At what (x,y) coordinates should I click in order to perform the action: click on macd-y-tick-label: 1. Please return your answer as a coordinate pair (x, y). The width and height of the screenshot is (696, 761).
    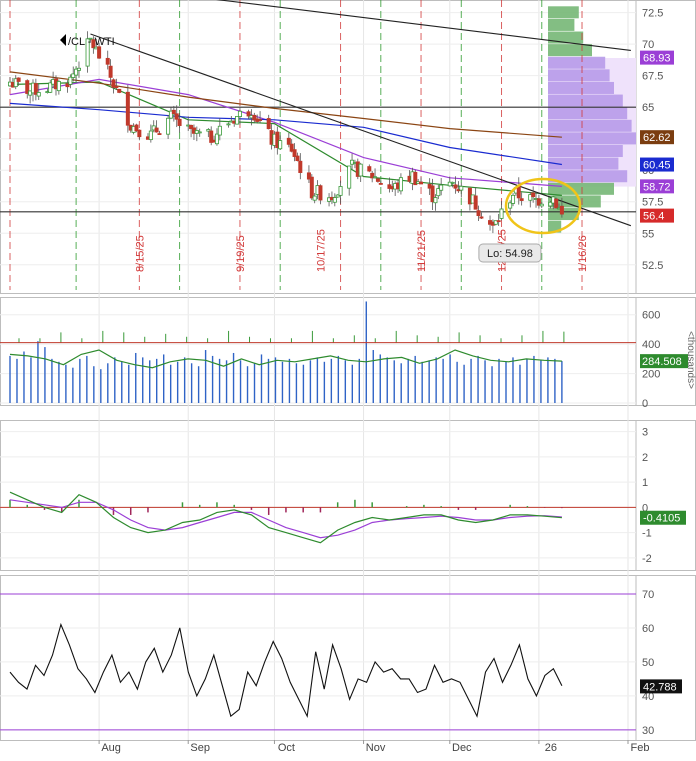
    Looking at the image, I should click on (645, 483).